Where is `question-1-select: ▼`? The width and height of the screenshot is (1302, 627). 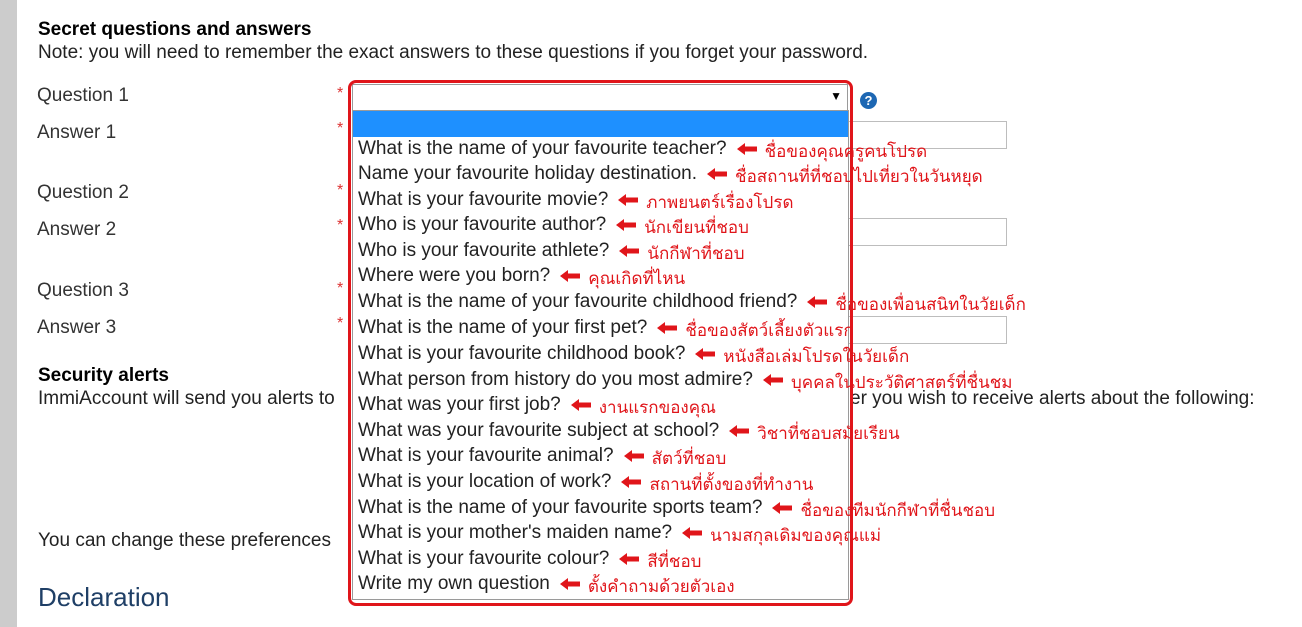
question-1-select: ▼ is located at coordinates (600, 97).